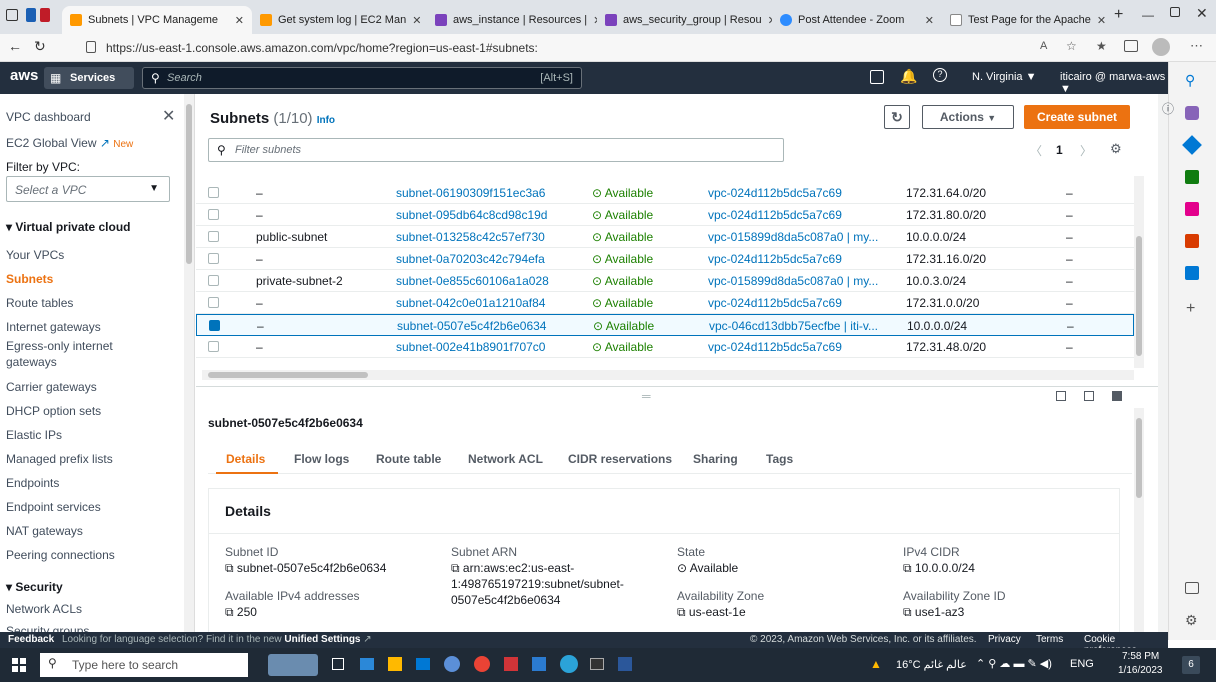  I want to click on terminal-icon, so click(597, 664).